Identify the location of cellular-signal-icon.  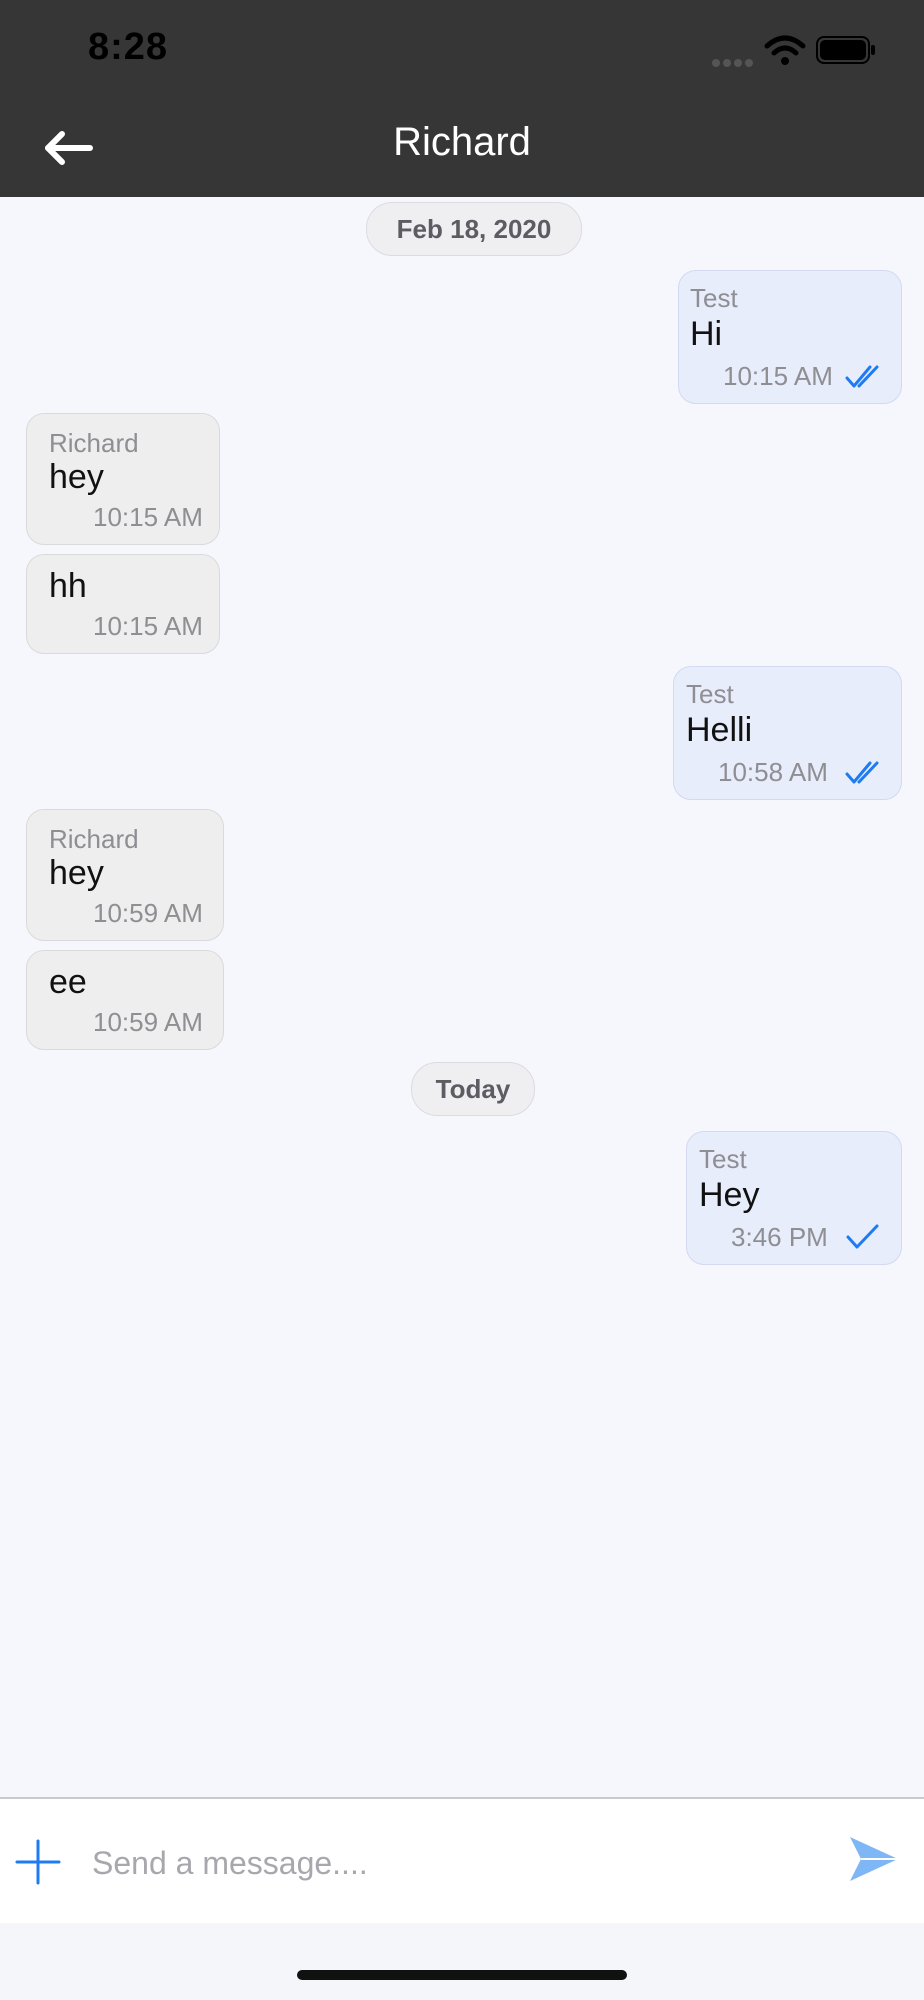
(735, 60).